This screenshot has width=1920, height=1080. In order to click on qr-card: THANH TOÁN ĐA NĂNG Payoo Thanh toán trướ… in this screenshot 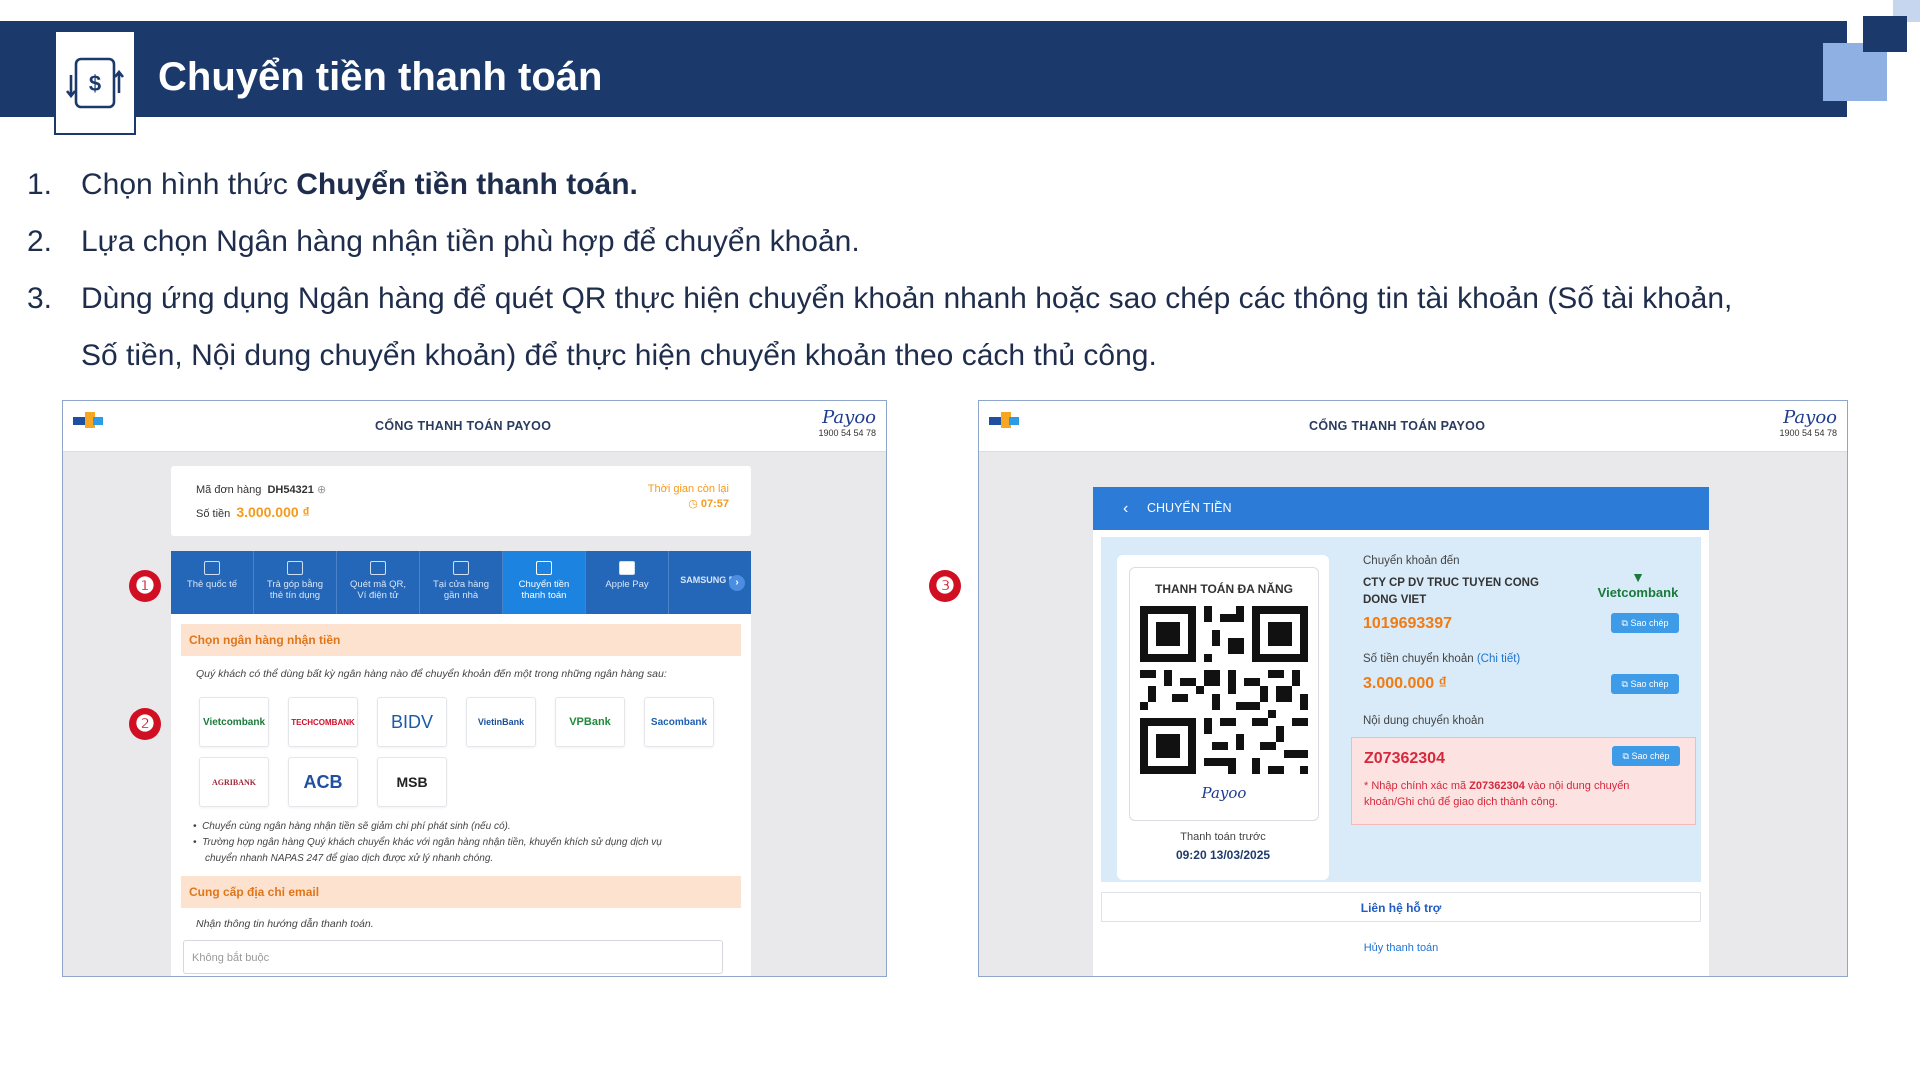, I will do `click(1223, 717)`.